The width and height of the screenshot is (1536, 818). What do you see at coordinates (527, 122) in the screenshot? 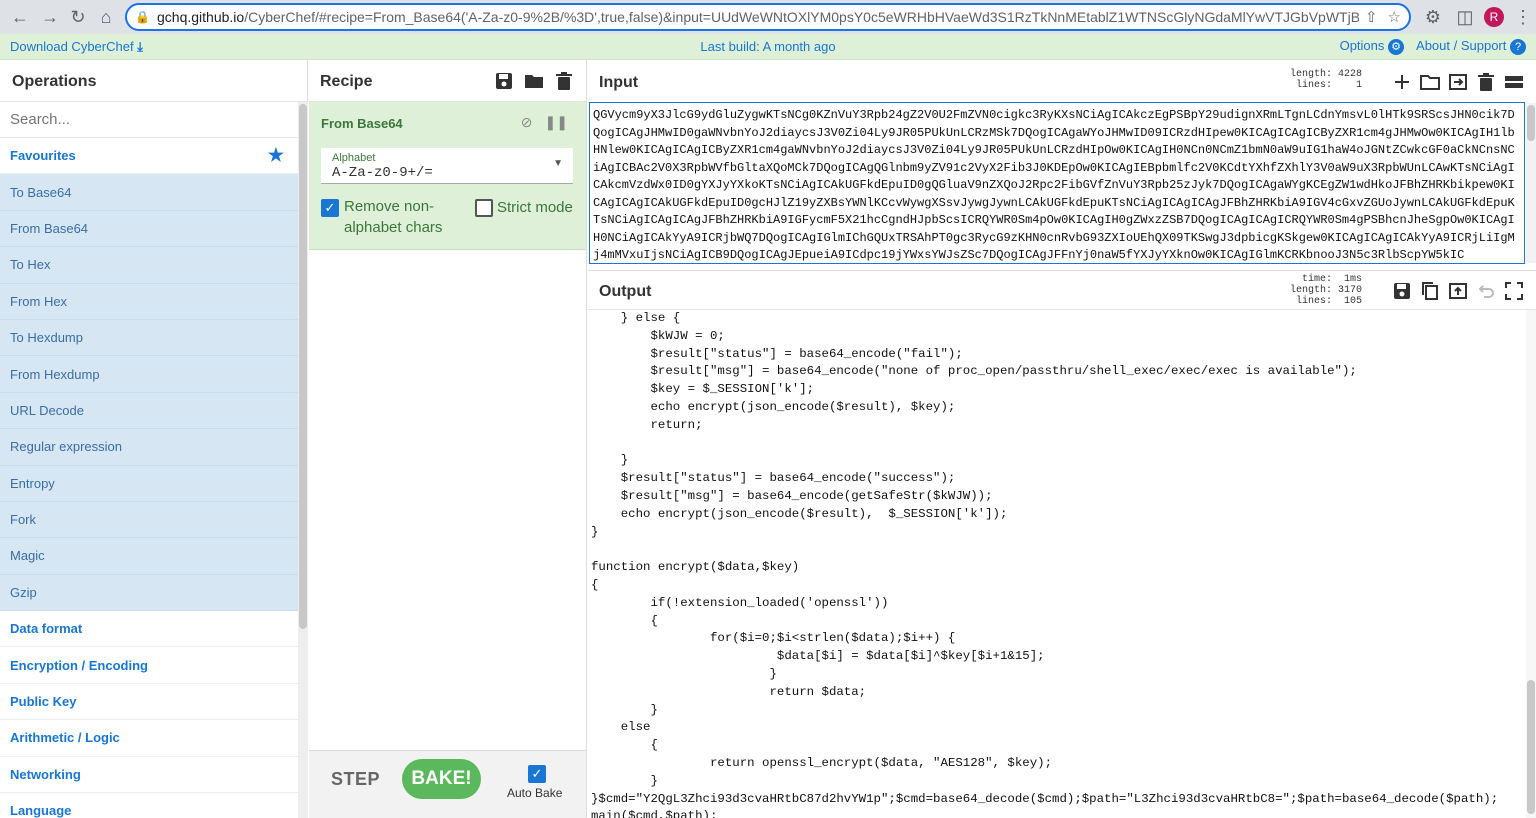
I see `disable-icon: ⊘` at bounding box center [527, 122].